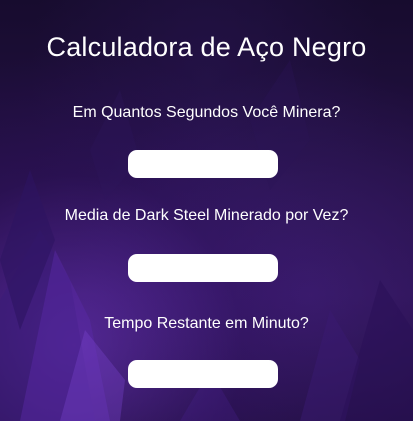  Describe the element at coordinates (203, 268) in the screenshot. I see `average-dark-steel-input` at that location.